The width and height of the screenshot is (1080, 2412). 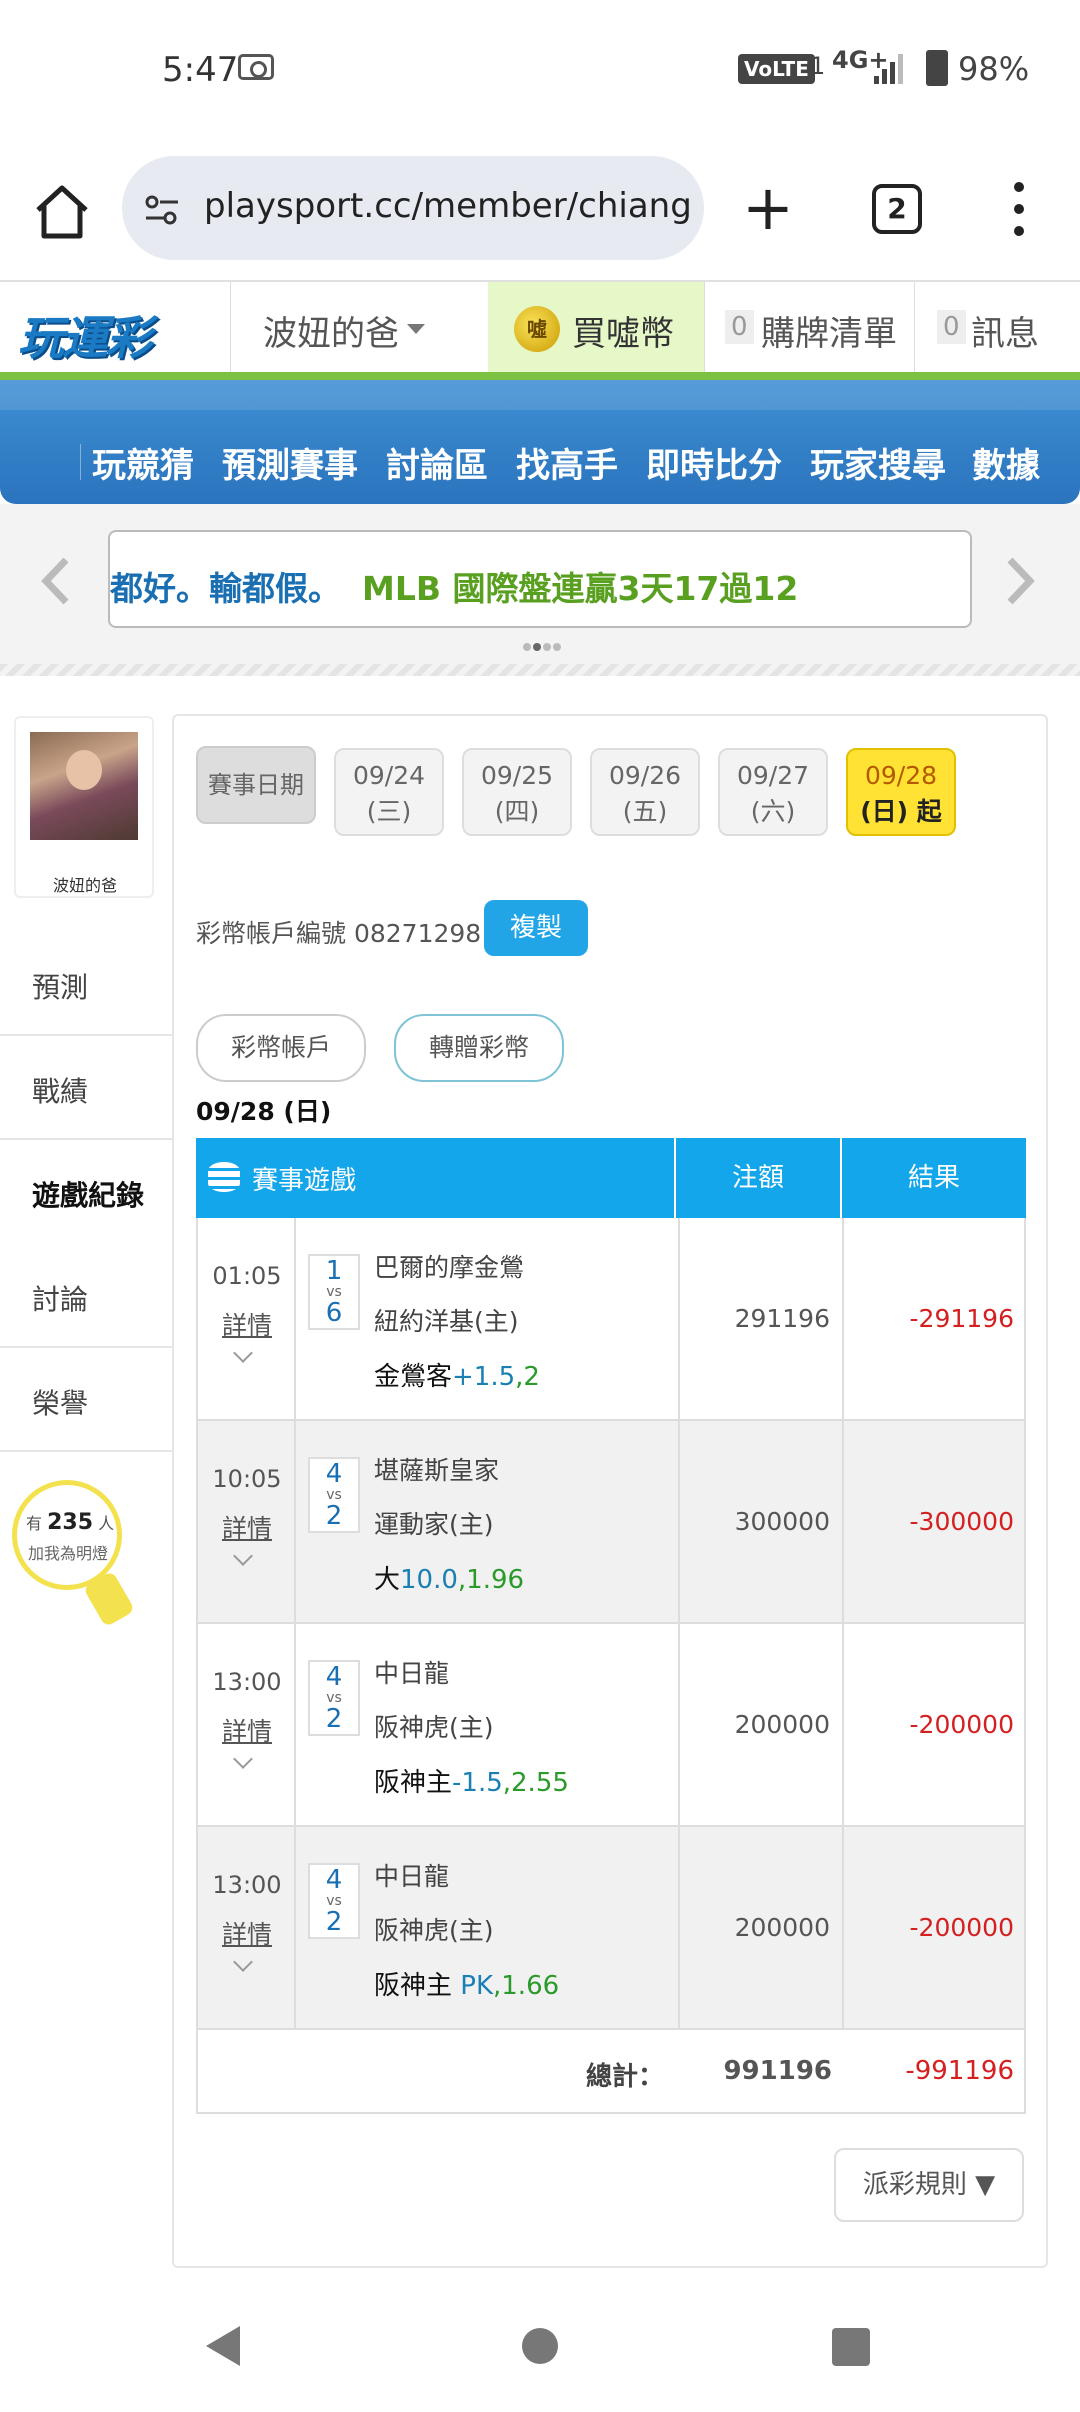 I want to click on away-team: 堪薩斯皇家, so click(x=437, y=1470).